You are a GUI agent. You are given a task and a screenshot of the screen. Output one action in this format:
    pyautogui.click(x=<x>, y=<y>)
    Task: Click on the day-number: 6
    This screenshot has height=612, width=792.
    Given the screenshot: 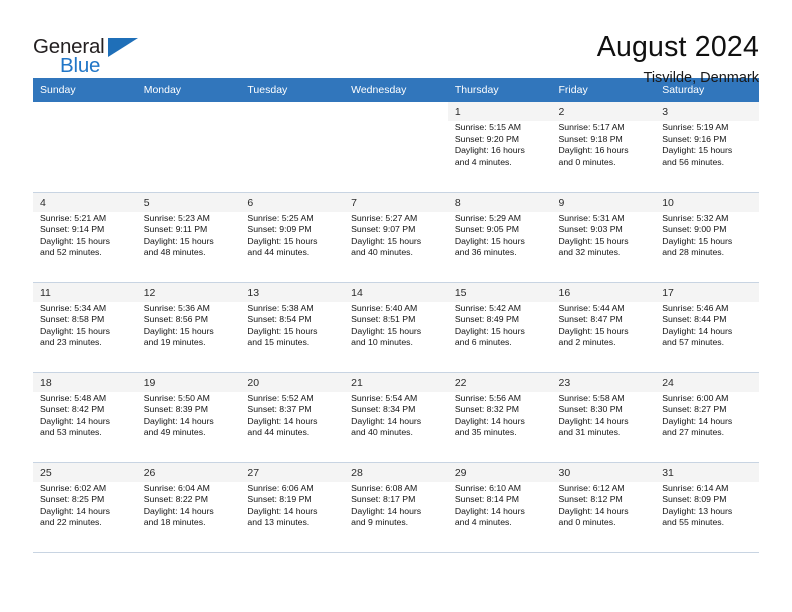 What is the action you would take?
    pyautogui.click(x=292, y=202)
    